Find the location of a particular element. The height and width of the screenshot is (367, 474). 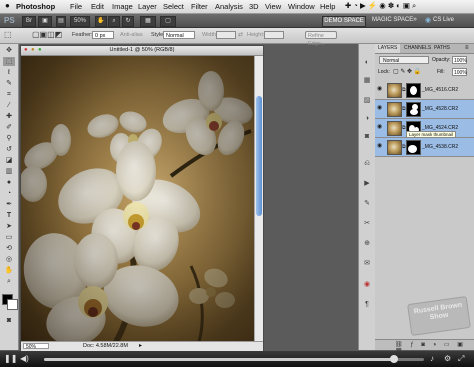

adjustments-panel-icon: ◑ is located at coordinates (367, 119).